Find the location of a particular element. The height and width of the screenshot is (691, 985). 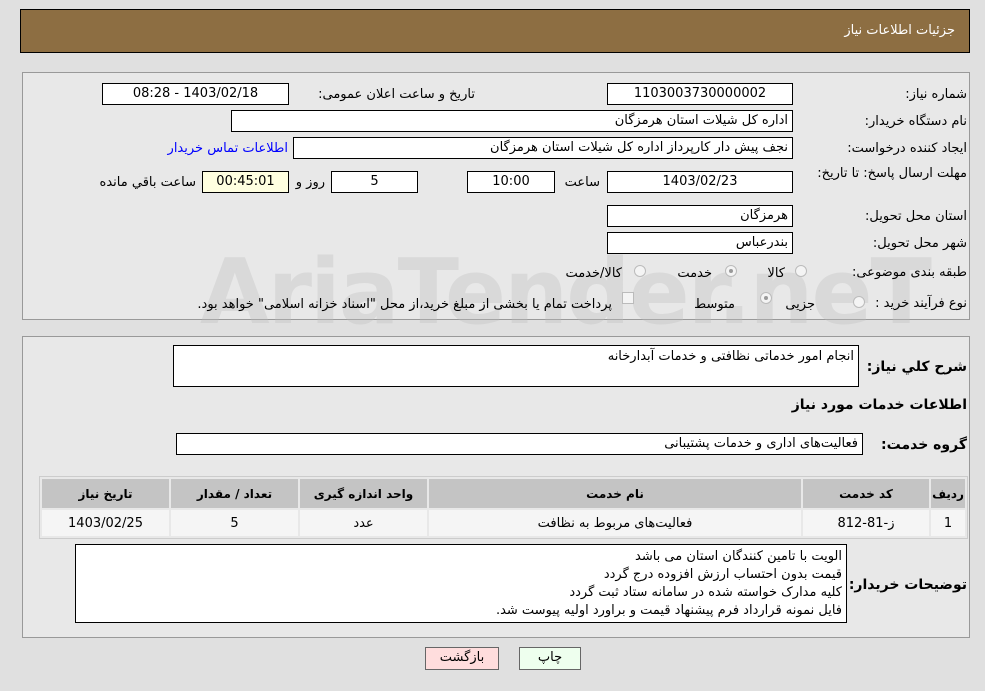

announce-field: 1403/02/18 - 08:28 is located at coordinates (195, 94).